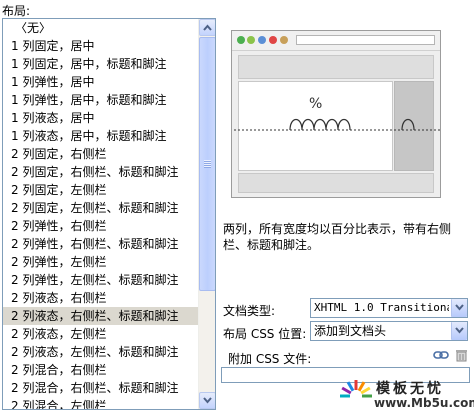 This screenshot has height=414, width=474. I want to click on layout-list-item: 1 列液态，居中，标题和脚注, so click(100, 136).